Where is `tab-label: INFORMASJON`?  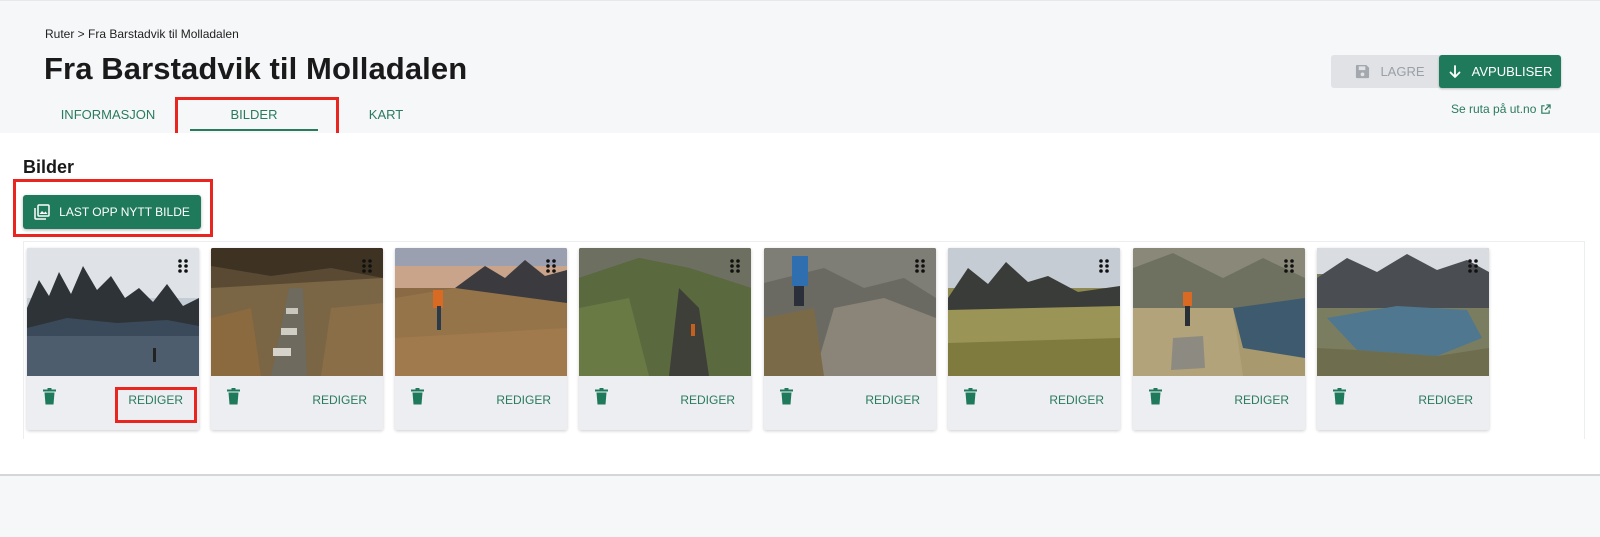 tab-label: INFORMASJON is located at coordinates (108, 114).